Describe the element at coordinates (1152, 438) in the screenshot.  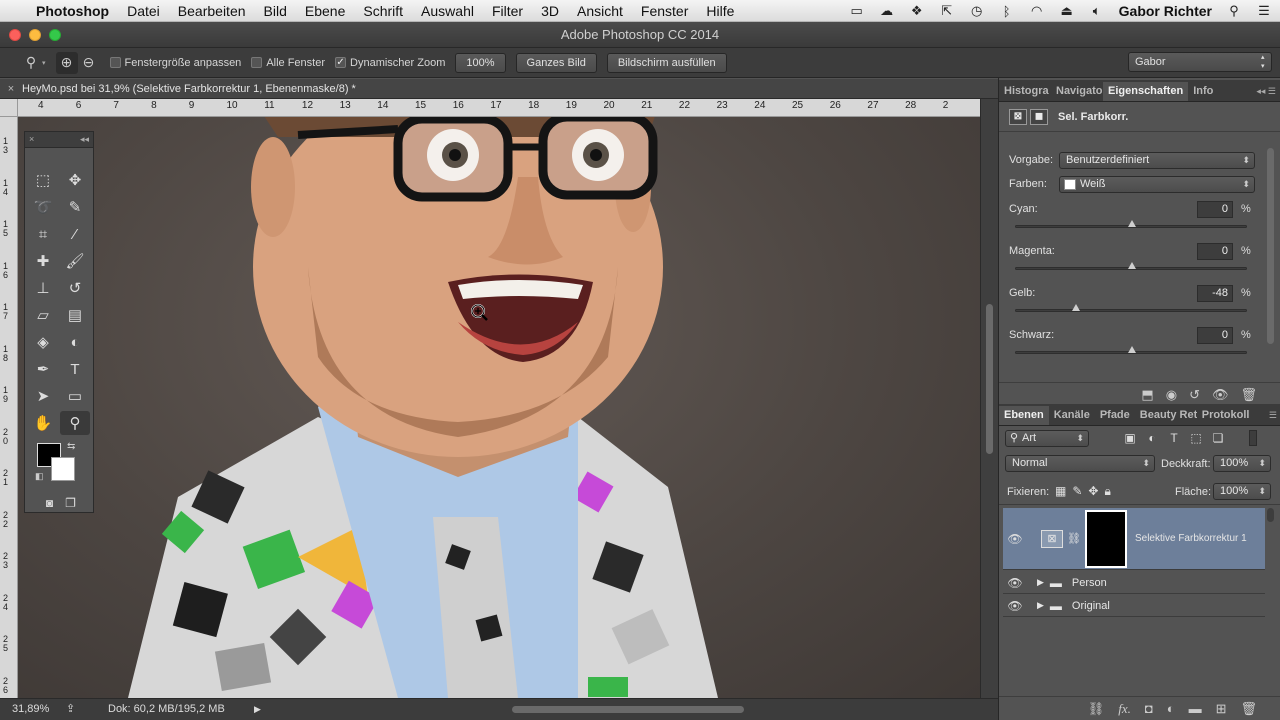
I see `filter-adjustment-layers-icon: ◐` at that location.